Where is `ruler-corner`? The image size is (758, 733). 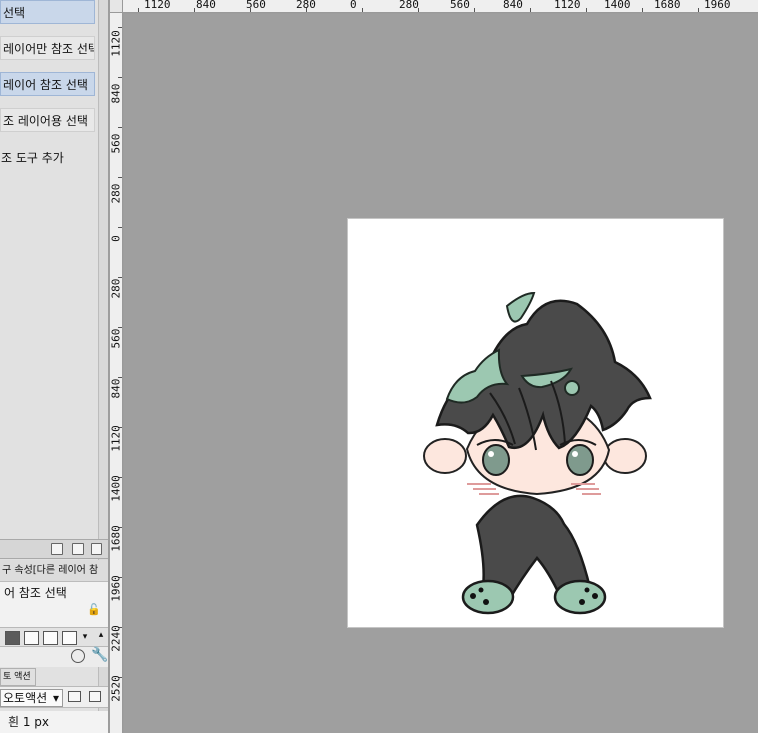 ruler-corner is located at coordinates (116, 6).